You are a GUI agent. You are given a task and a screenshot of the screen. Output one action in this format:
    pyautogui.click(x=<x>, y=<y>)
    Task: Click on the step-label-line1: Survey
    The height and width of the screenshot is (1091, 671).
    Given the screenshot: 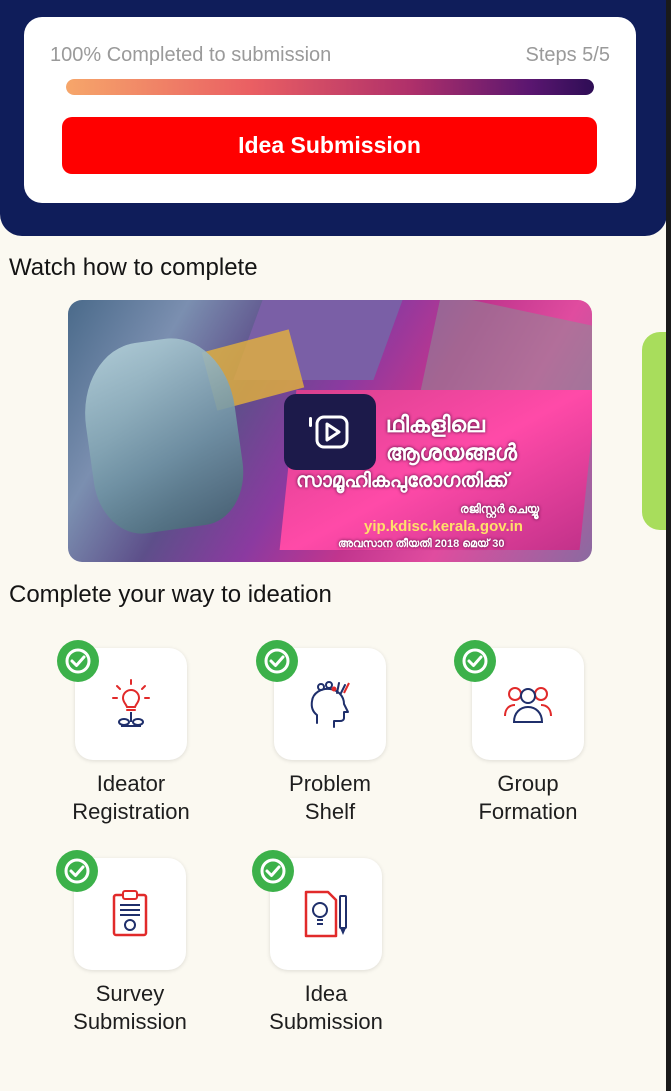 What is the action you would take?
    pyautogui.click(x=130, y=993)
    